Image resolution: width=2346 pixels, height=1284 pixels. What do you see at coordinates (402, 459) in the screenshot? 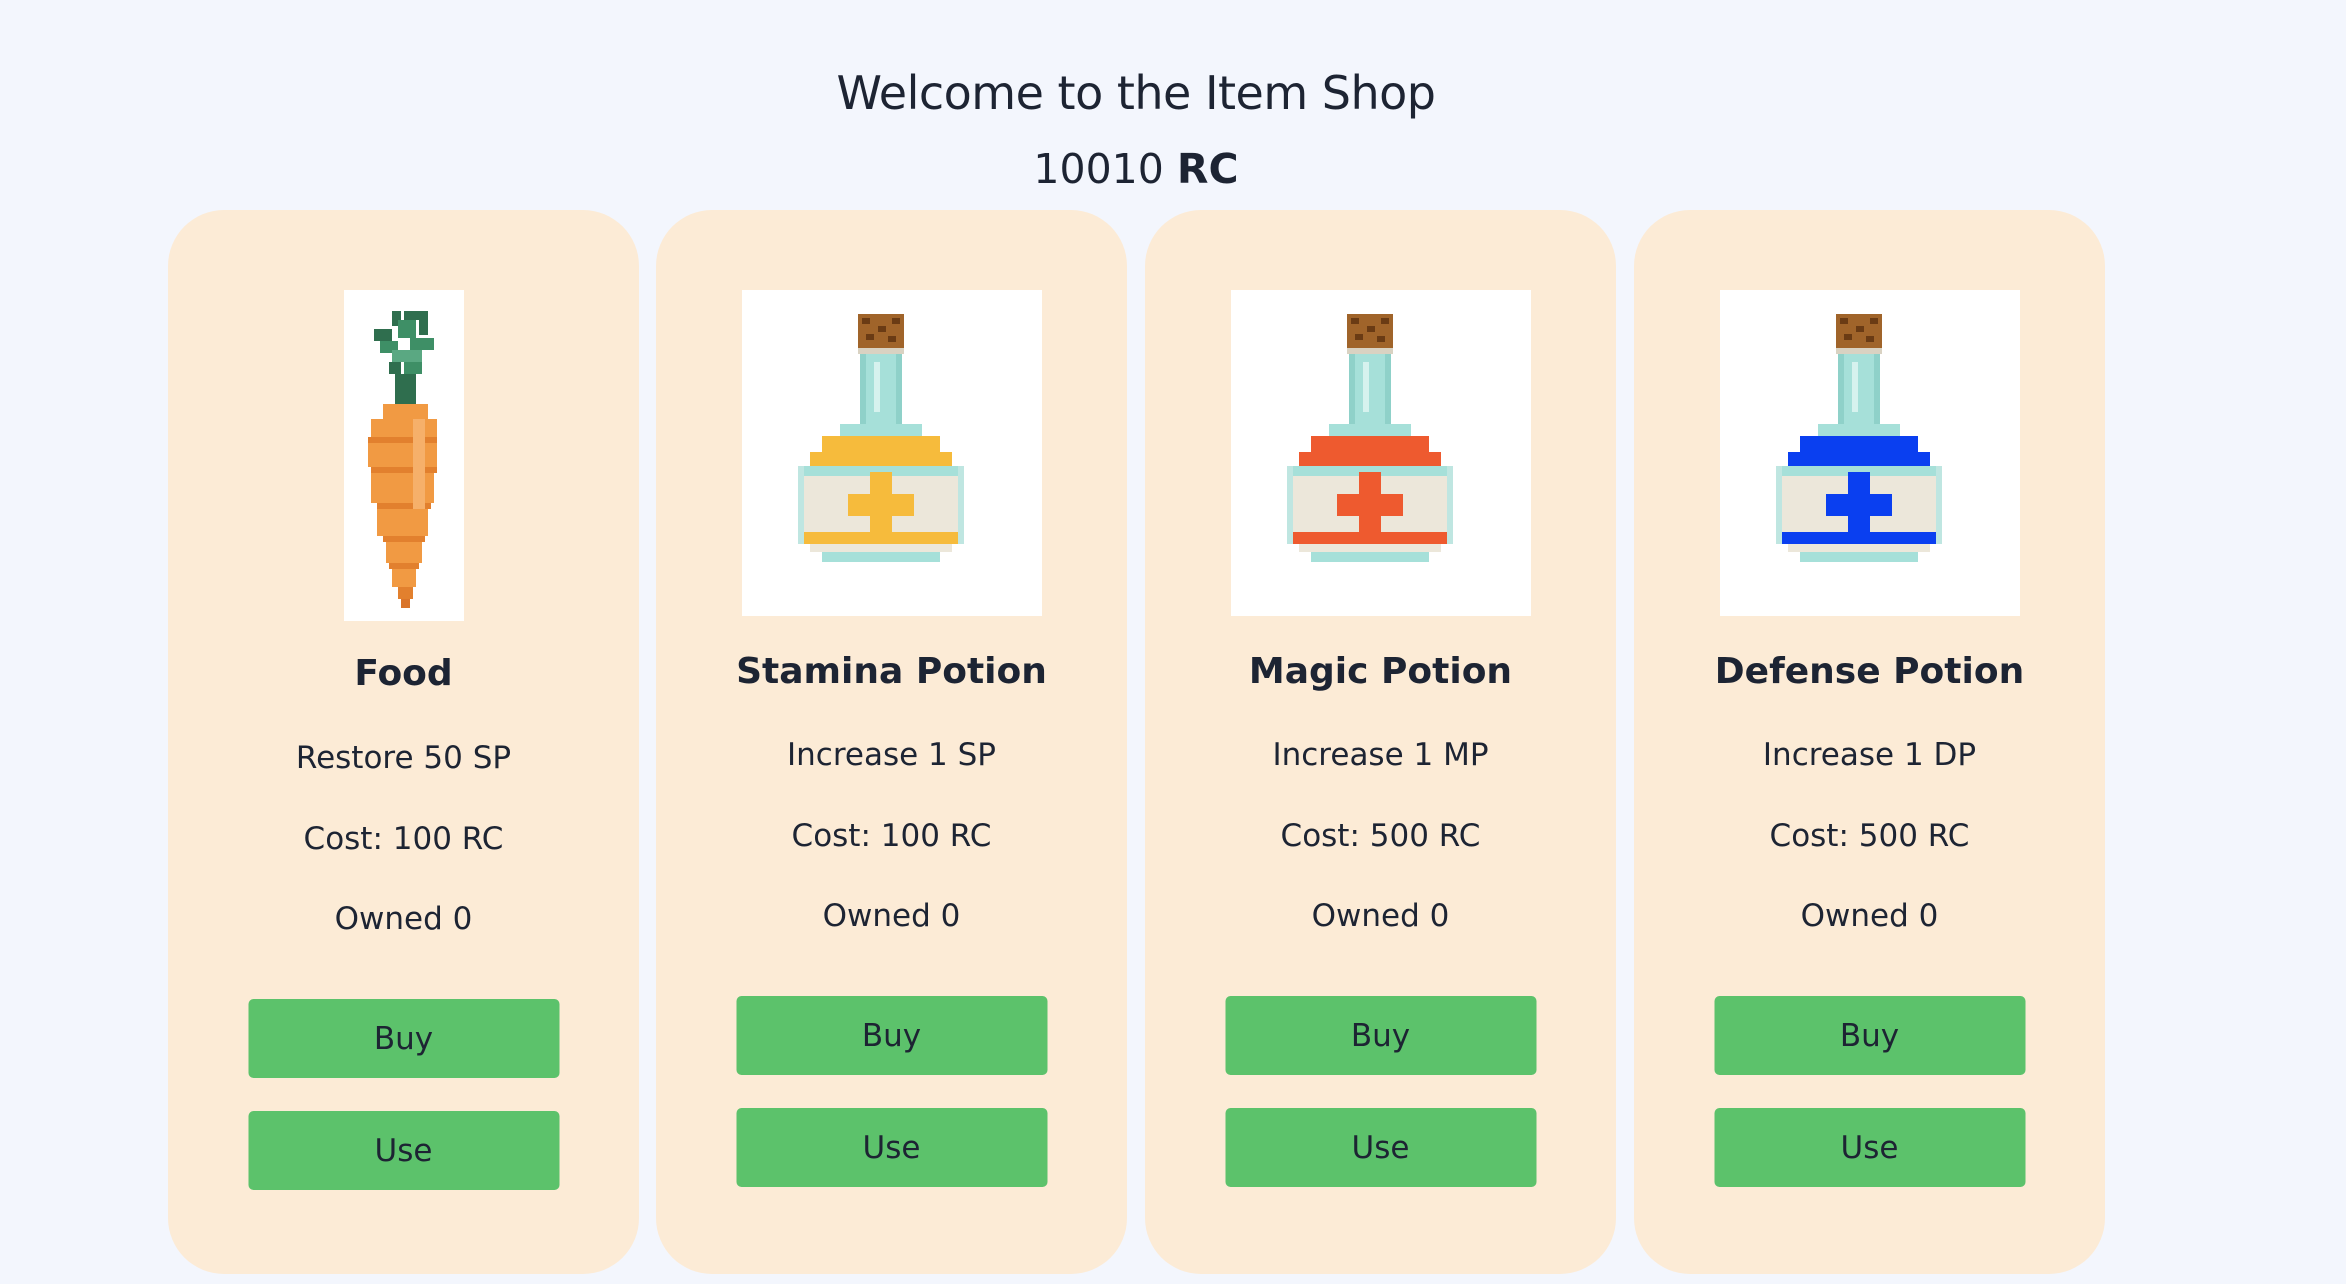
I see `carrot-icon` at bounding box center [402, 459].